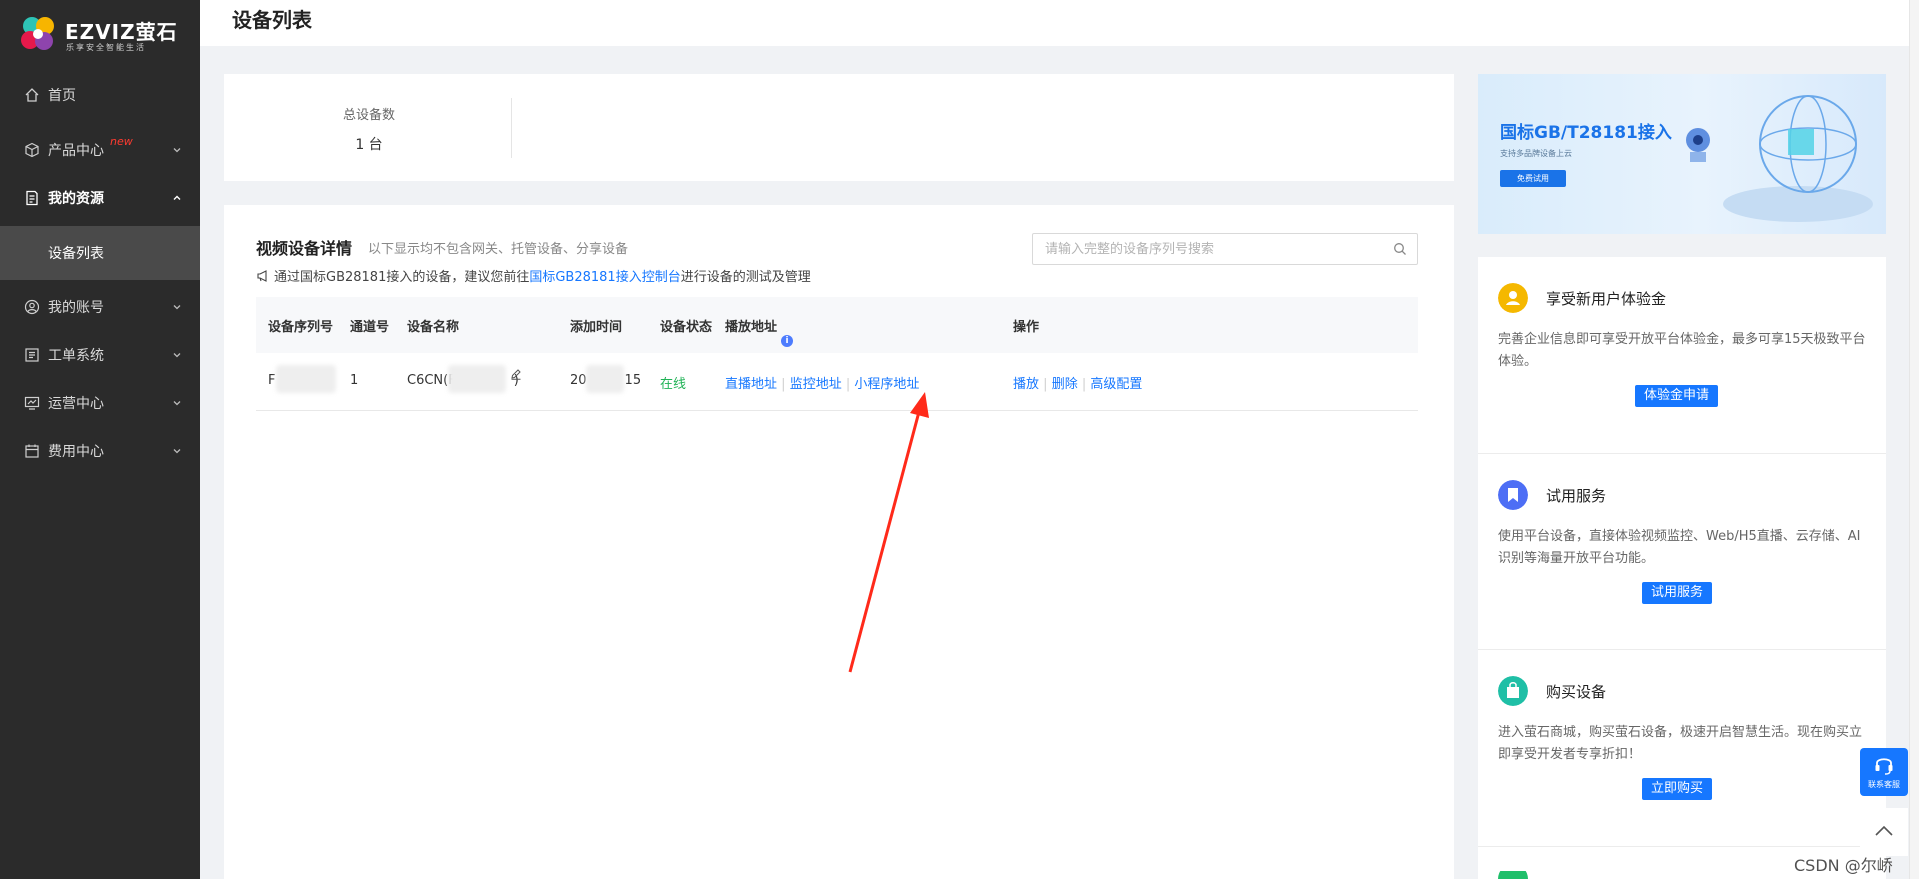 The image size is (1919, 879). I want to click on back-to-top-button, so click(1884, 832).